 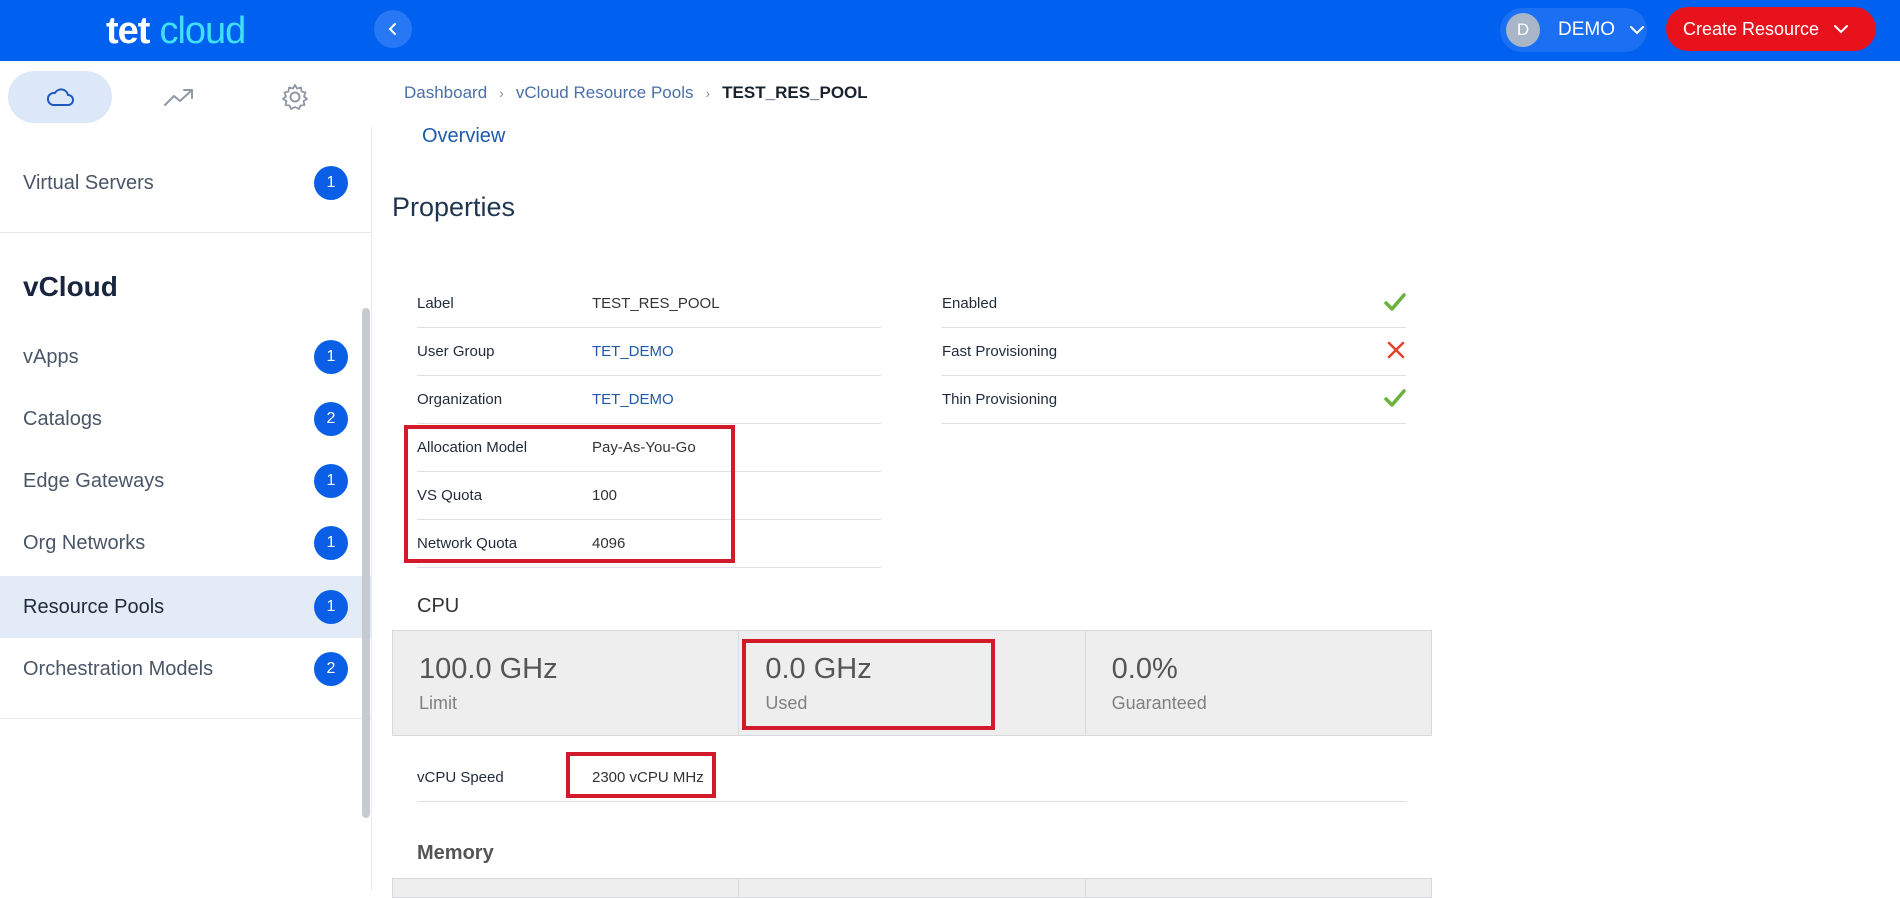 What do you see at coordinates (186, 357) in the screenshot?
I see `sidebar-item-vapps: vApps 1` at bounding box center [186, 357].